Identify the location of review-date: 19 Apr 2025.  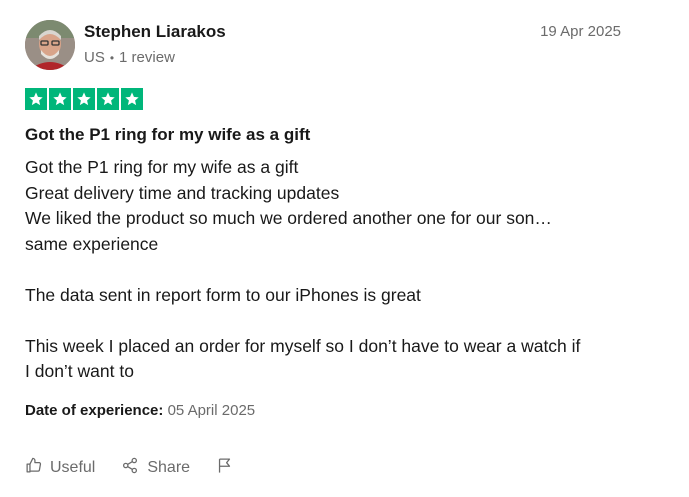
(580, 31).